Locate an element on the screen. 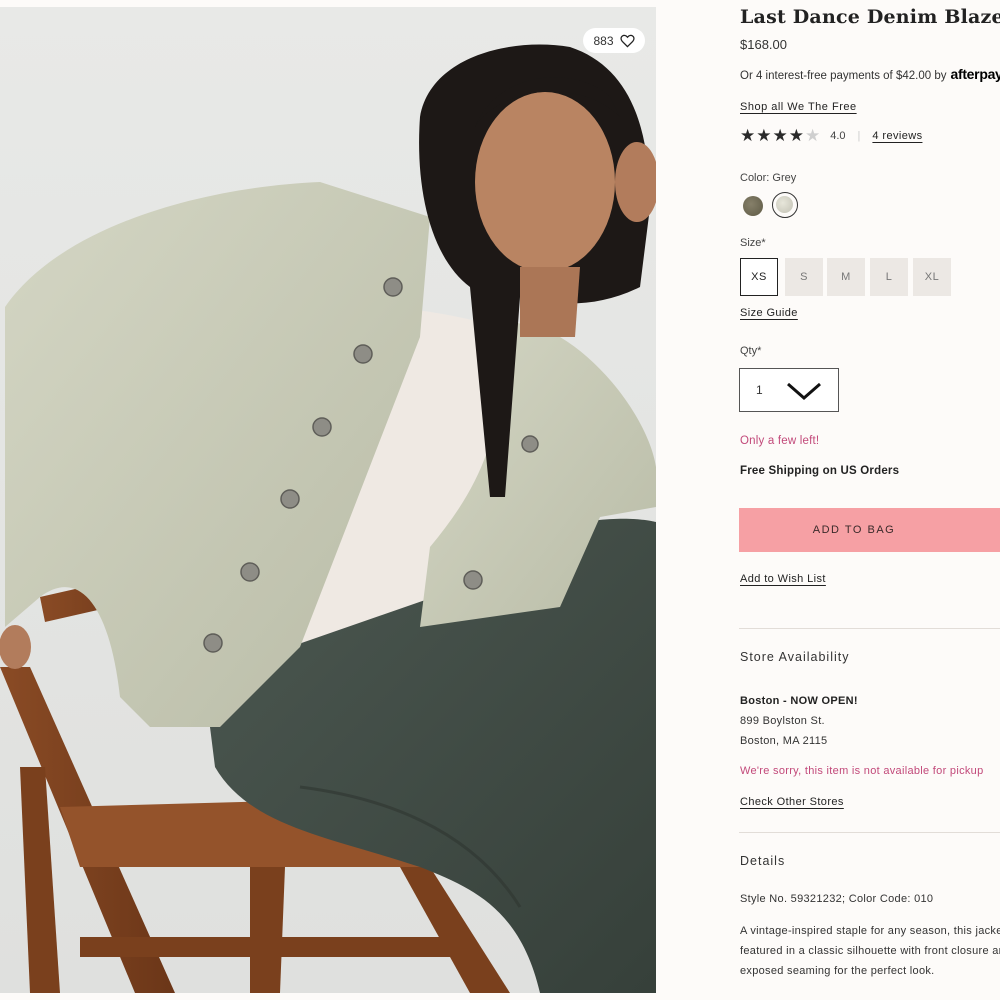 This screenshot has width=1000, height=1000. rating-row: ★ ★ ★ ★ ★ 4.0 | 4 reviews is located at coordinates (831, 135).